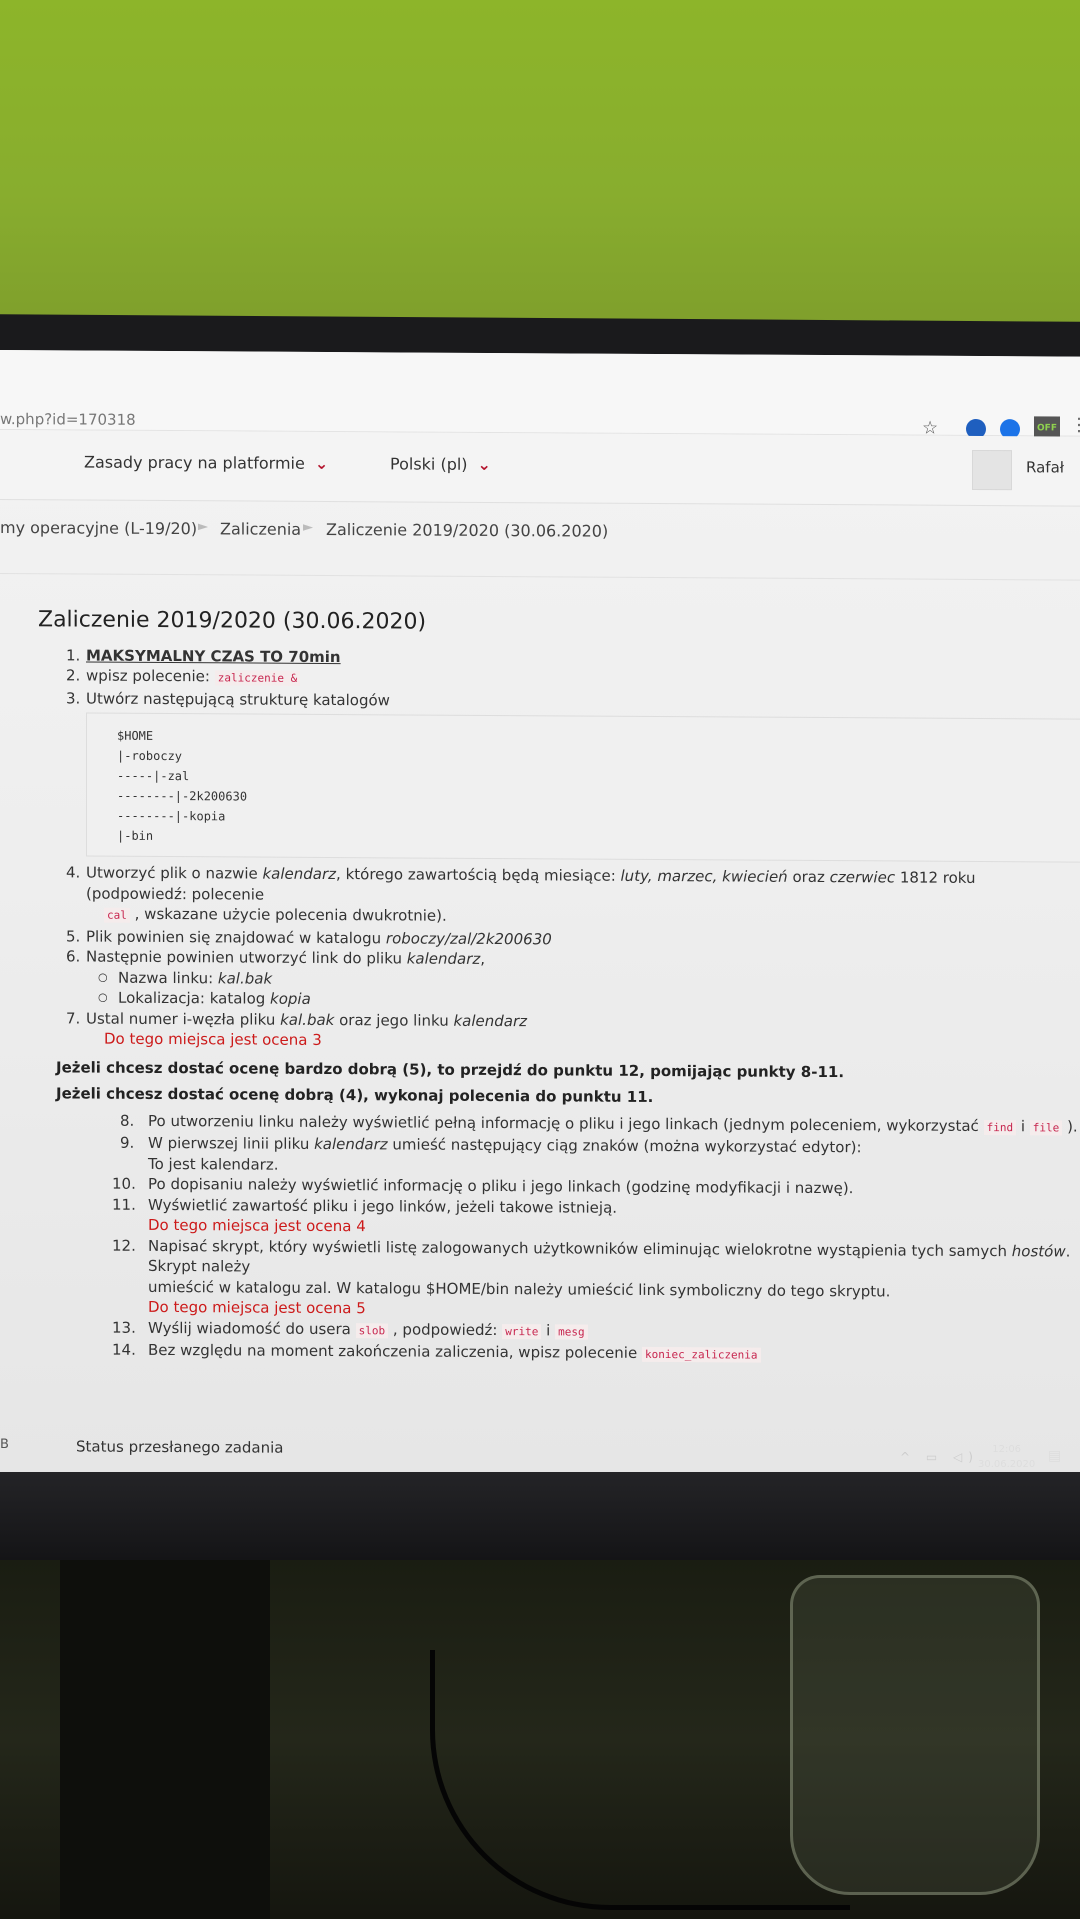 The image size is (1080, 1919). What do you see at coordinates (73, 1017) in the screenshot?
I see `item-number: 7.` at bounding box center [73, 1017].